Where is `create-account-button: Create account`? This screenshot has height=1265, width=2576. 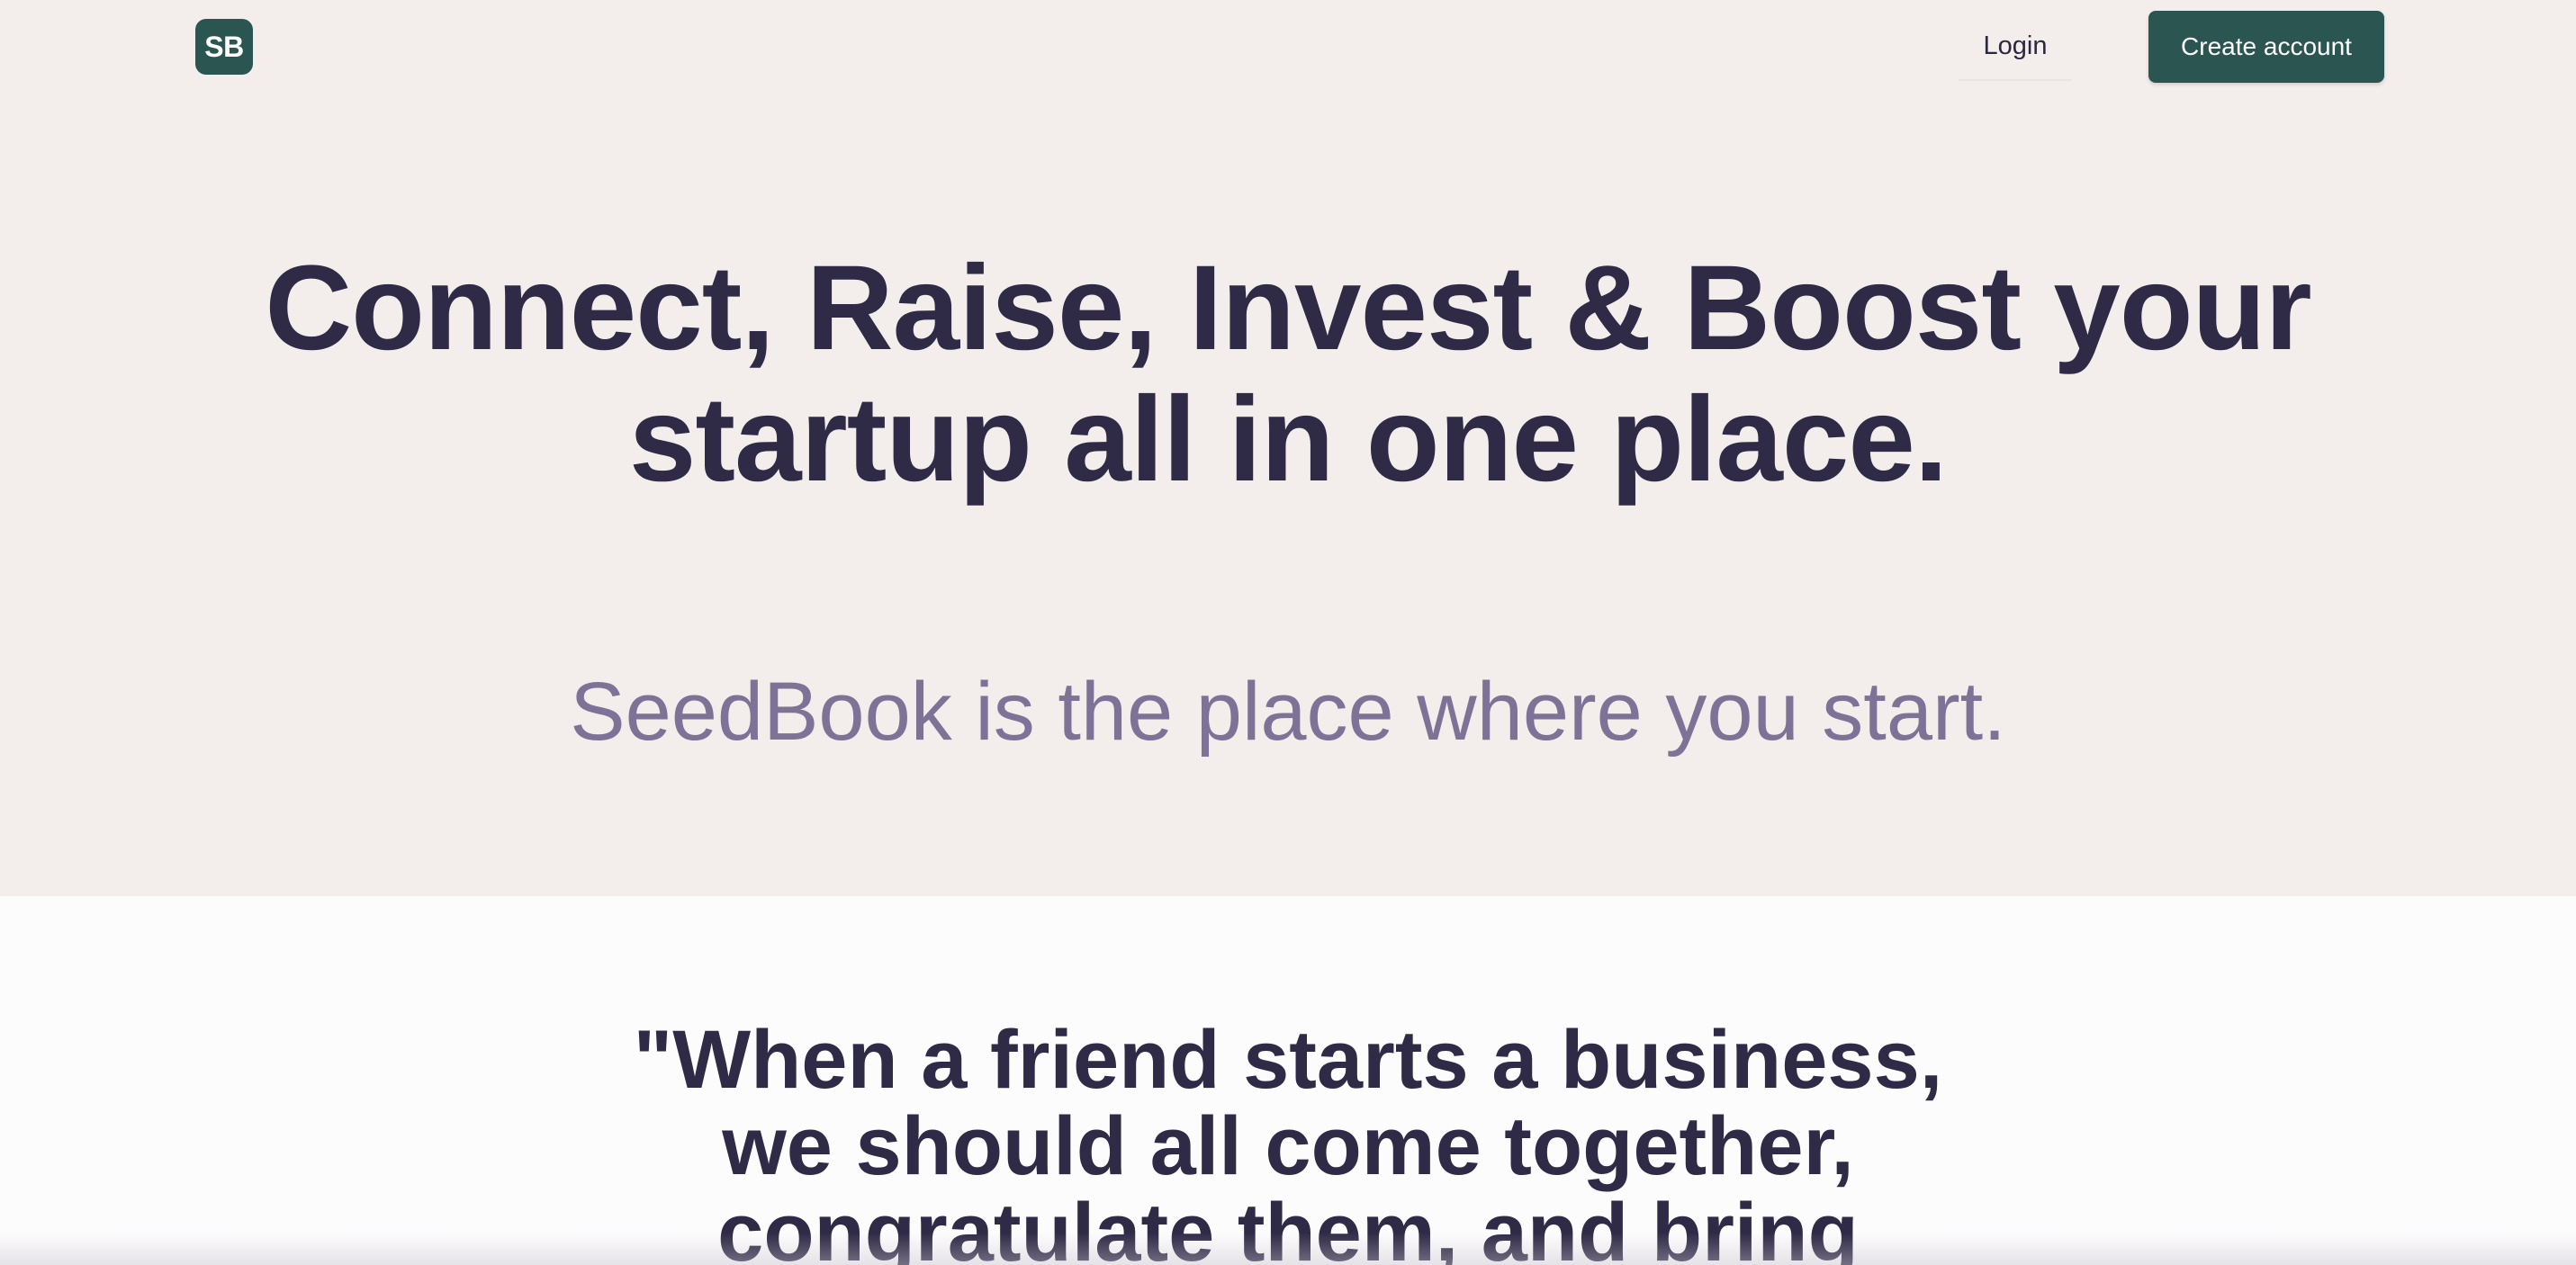 create-account-button: Create account is located at coordinates (2266, 47).